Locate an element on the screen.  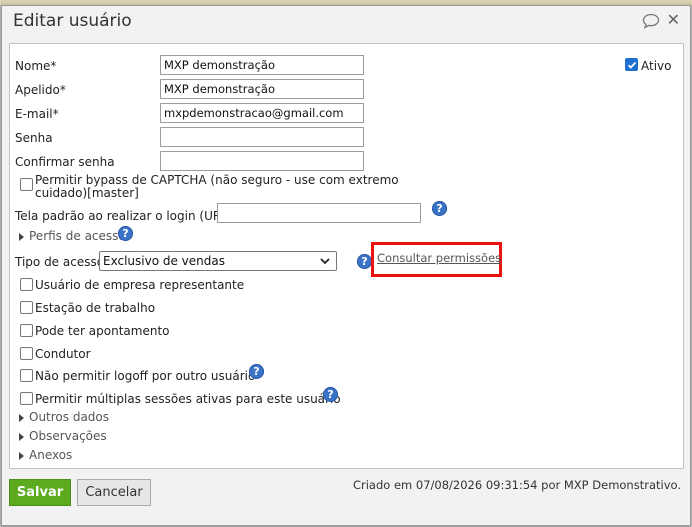
senha-label: Senha is located at coordinates (34, 138).